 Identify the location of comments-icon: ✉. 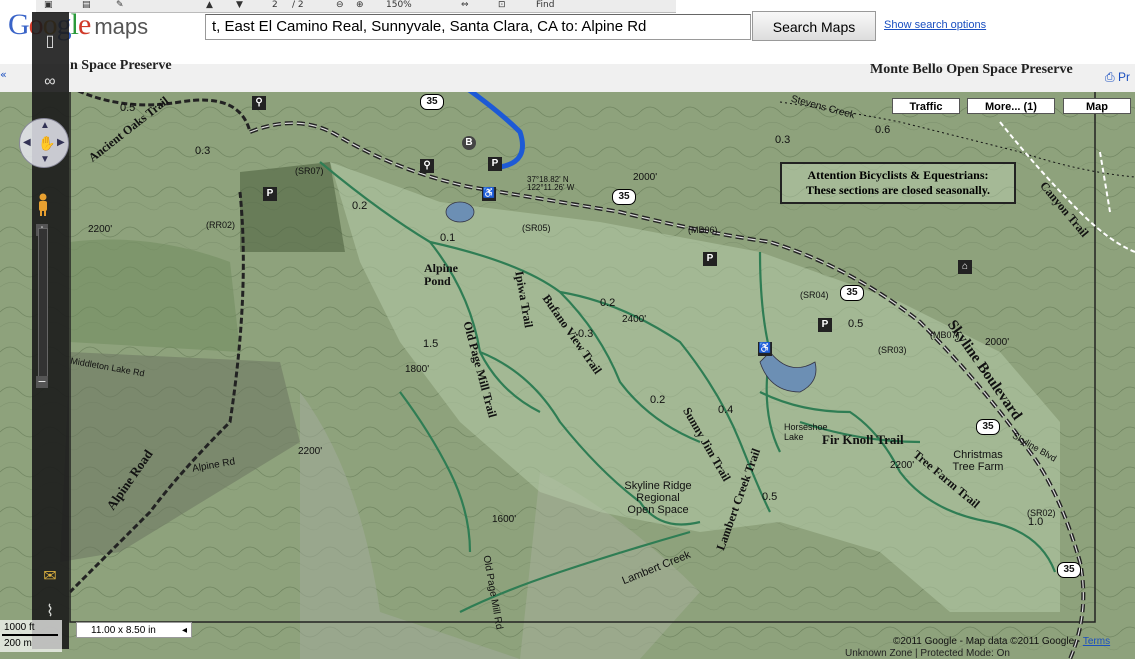
(50, 577).